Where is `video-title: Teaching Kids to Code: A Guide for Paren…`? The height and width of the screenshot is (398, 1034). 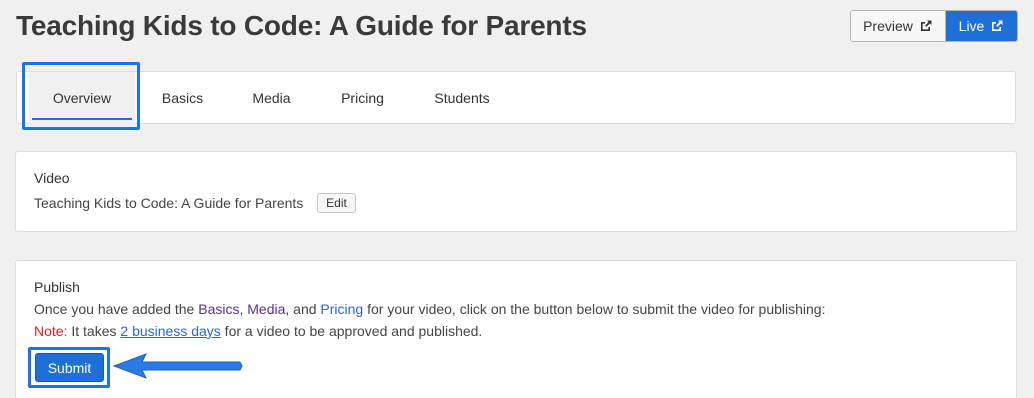
video-title: Teaching Kids to Code: A Guide for Paren… is located at coordinates (169, 203).